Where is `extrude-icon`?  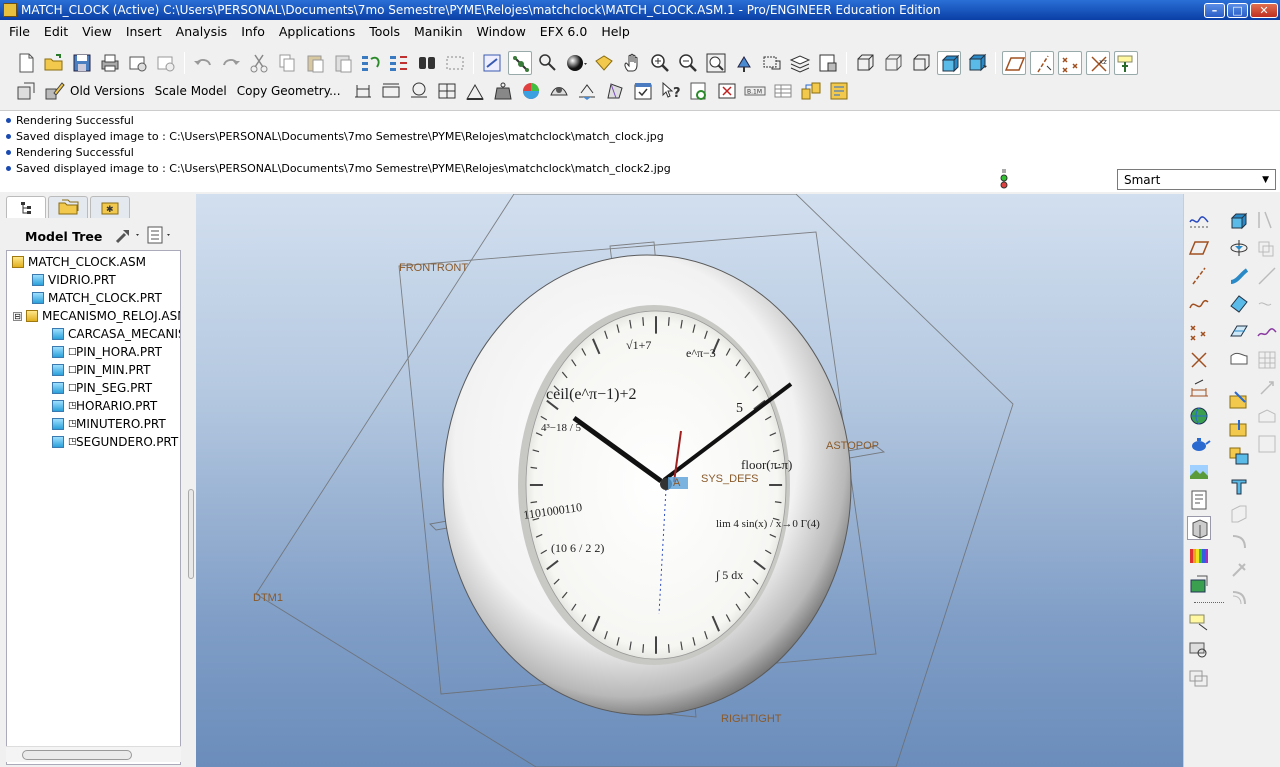 extrude-icon is located at coordinates (1239, 220).